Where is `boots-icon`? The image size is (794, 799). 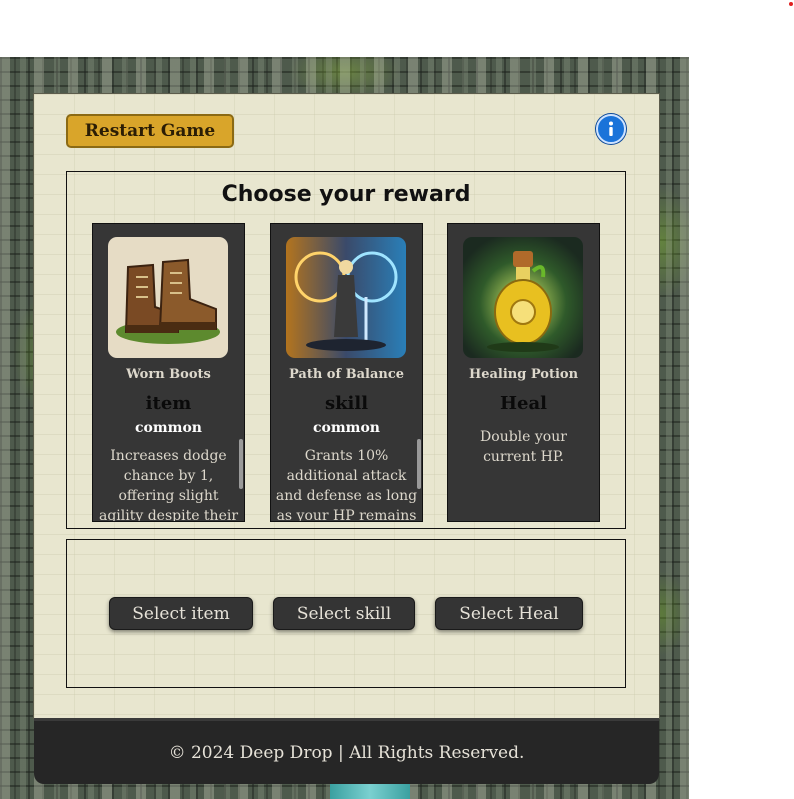 boots-icon is located at coordinates (168, 297).